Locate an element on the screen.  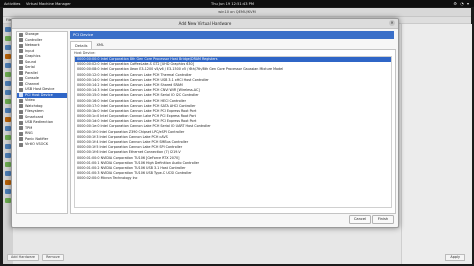
video-icon is located at coordinates (21, 100).